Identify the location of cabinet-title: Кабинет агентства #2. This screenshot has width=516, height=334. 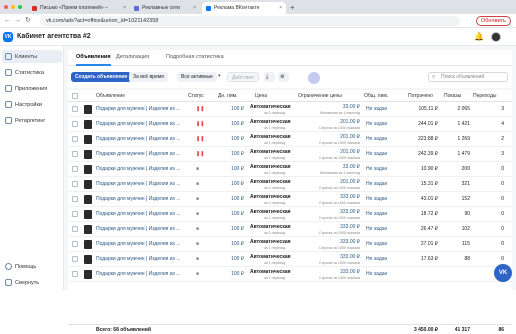
(54, 37).